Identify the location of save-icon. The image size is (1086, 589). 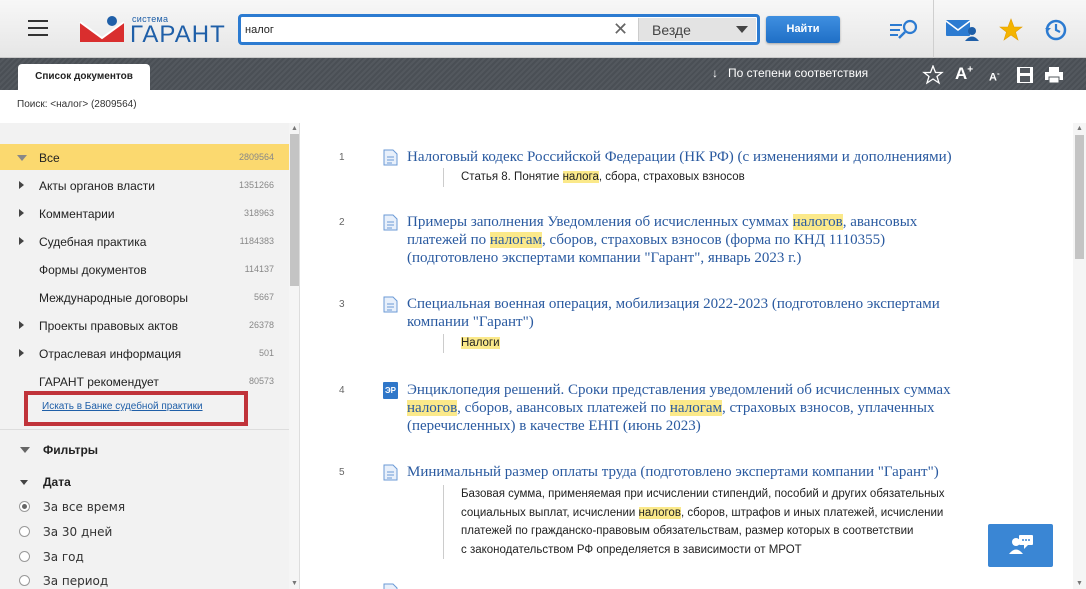
(1025, 75).